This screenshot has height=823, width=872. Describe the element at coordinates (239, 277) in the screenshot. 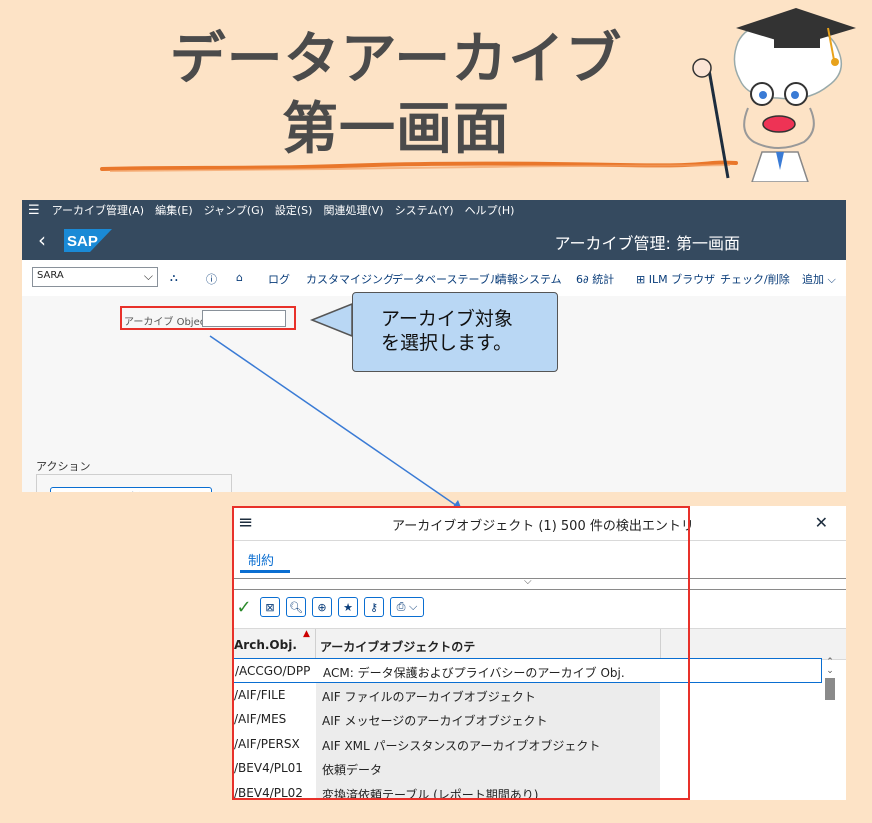

I see `briefcase-icon: ⌂` at that location.